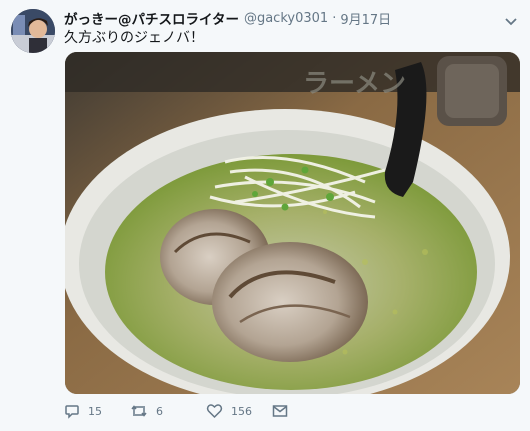 This screenshot has width=530, height=431. I want to click on tweet-text: 久方ぶりのジェノバ！, so click(134, 38).